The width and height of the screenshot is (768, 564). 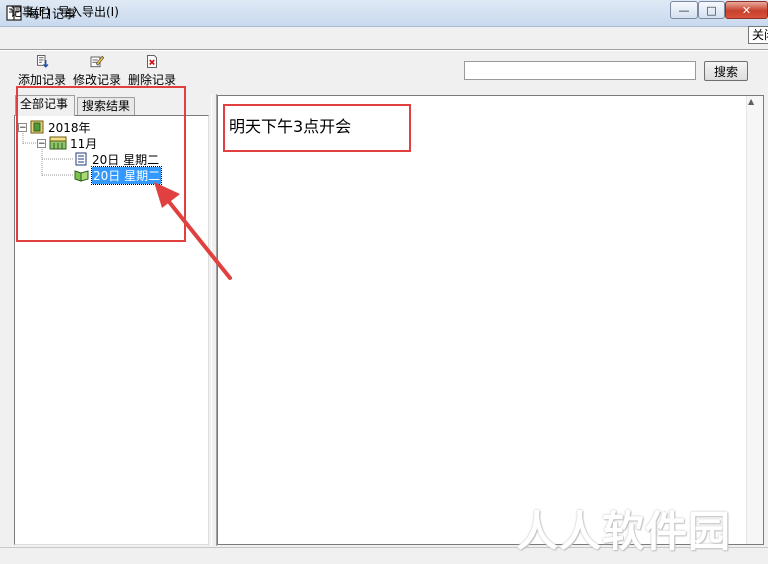 I want to click on edit-record-icon, so click(x=97, y=61).